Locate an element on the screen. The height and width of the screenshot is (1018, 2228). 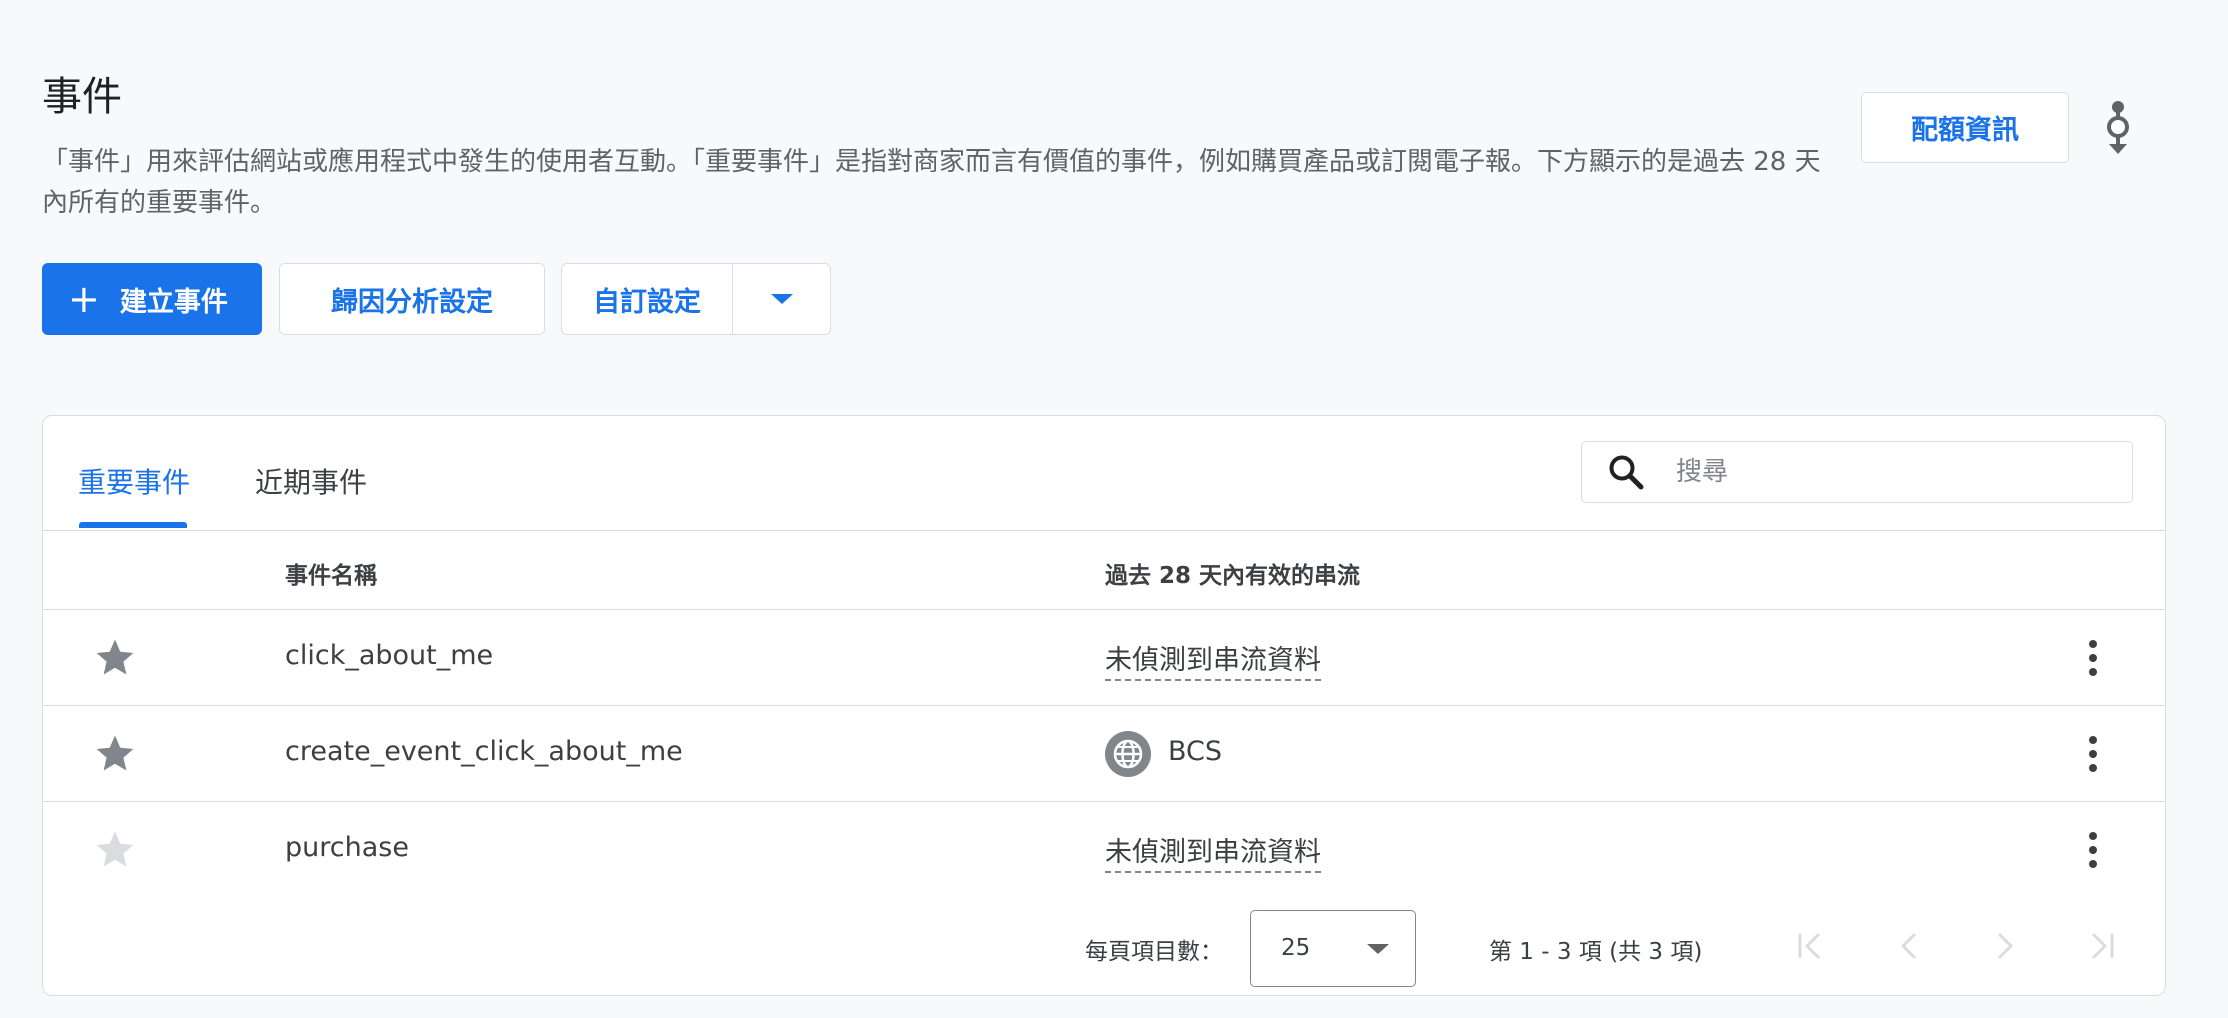
pagination: 每頁項目數： 25 第 1 - 3 項 (共 3 項) is located at coordinates (1104, 946).